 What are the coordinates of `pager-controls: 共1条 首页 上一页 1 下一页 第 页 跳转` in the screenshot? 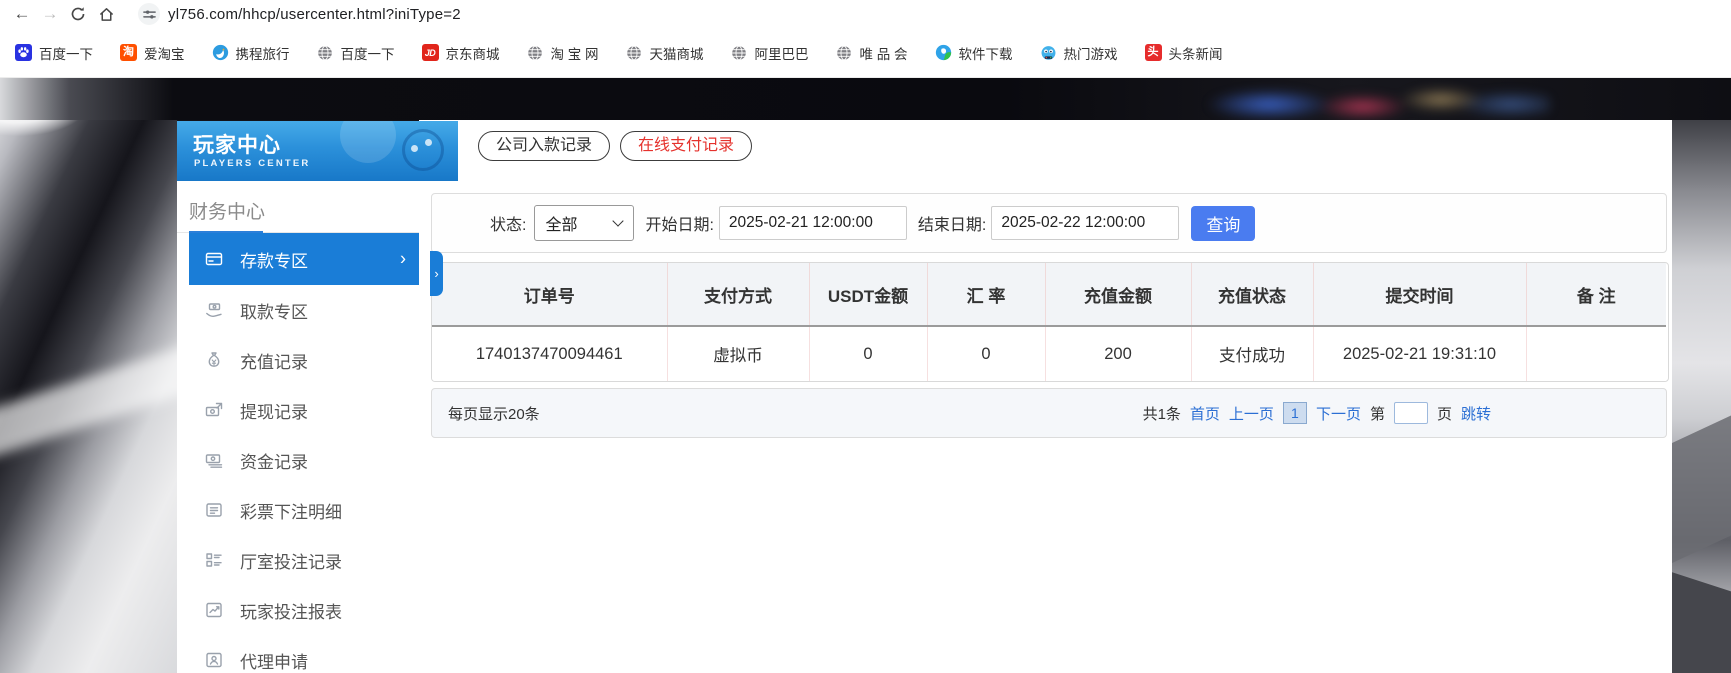 It's located at (1312, 413).